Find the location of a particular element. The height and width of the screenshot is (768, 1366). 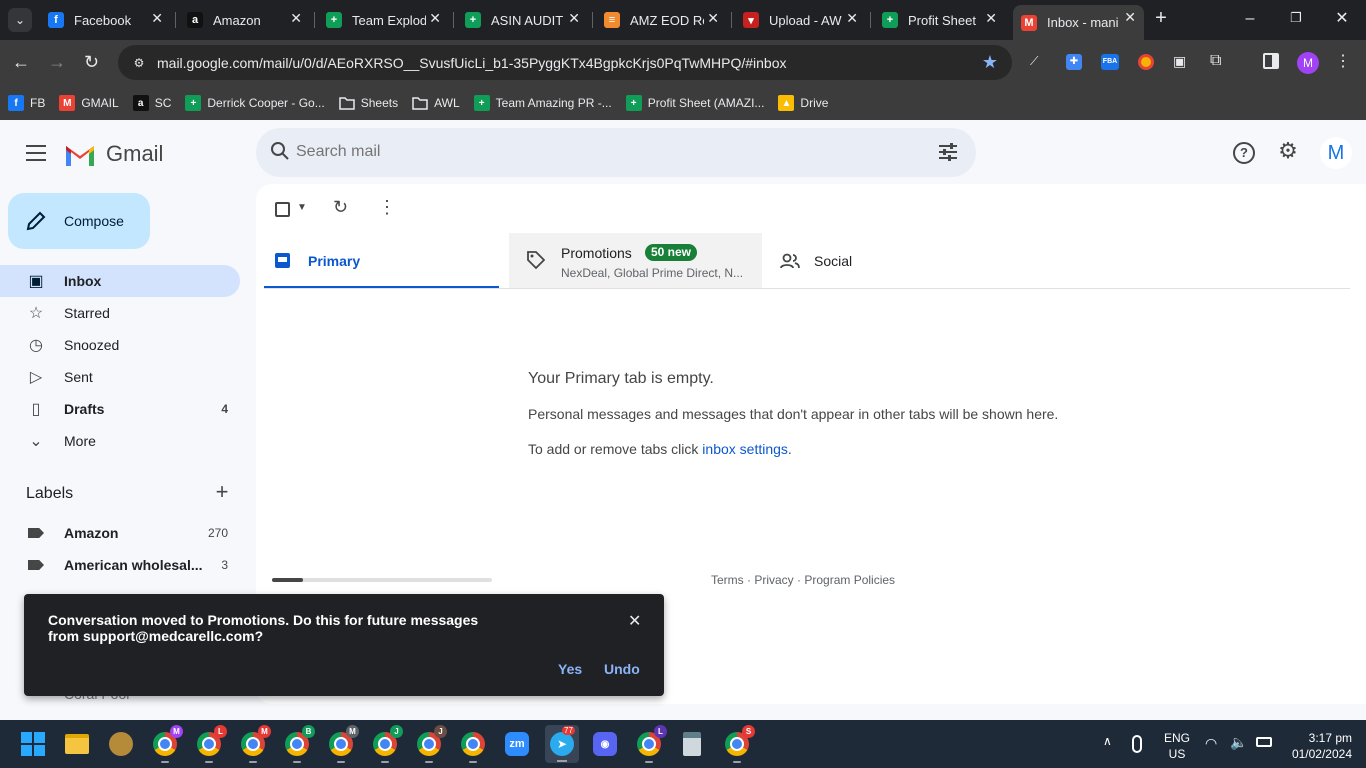

nav-item-snoozed: ◷ Snoozed is located at coordinates (120, 345).